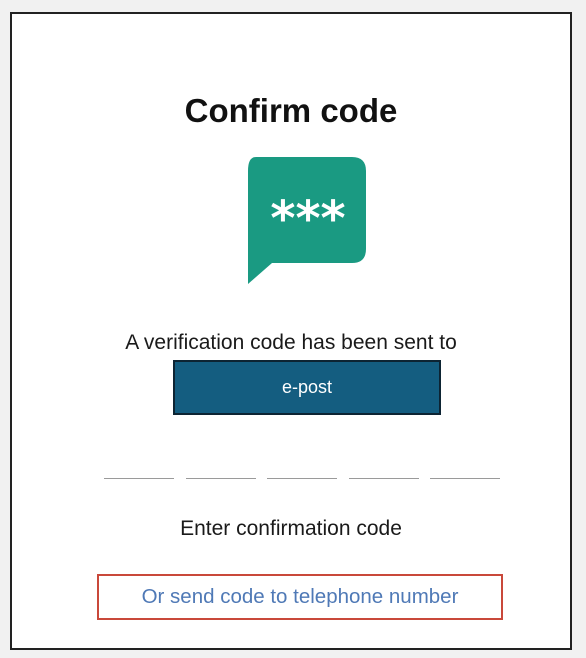 Image resolution: width=586 pixels, height=658 pixels. I want to click on dialog-title: Confirm code, so click(291, 110).